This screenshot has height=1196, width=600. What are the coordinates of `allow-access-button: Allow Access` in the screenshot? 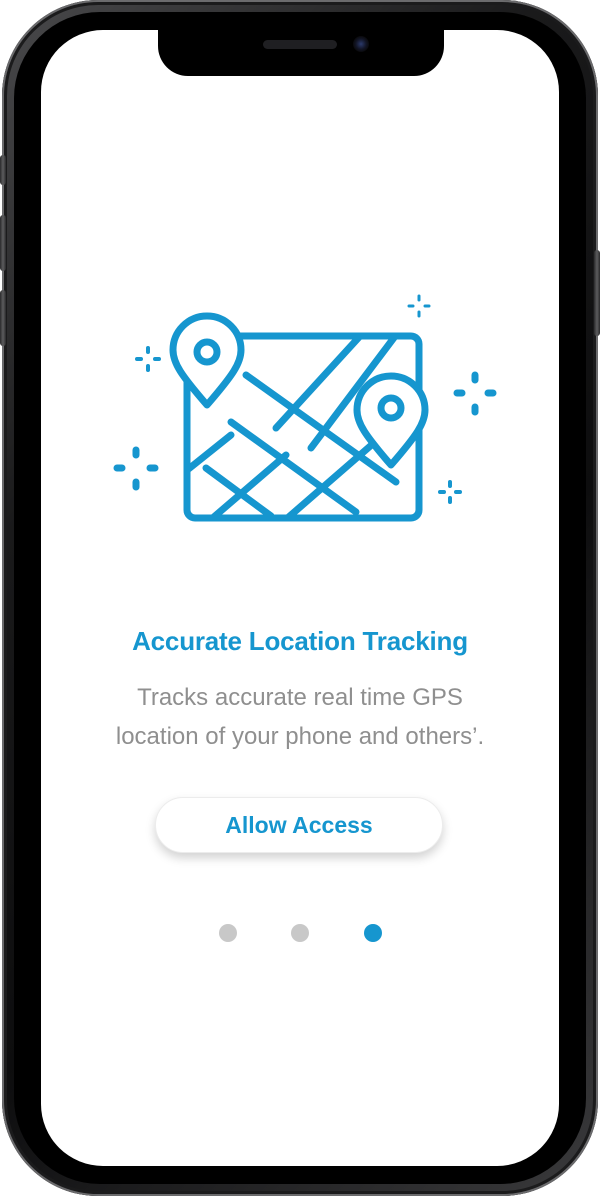 It's located at (299, 825).